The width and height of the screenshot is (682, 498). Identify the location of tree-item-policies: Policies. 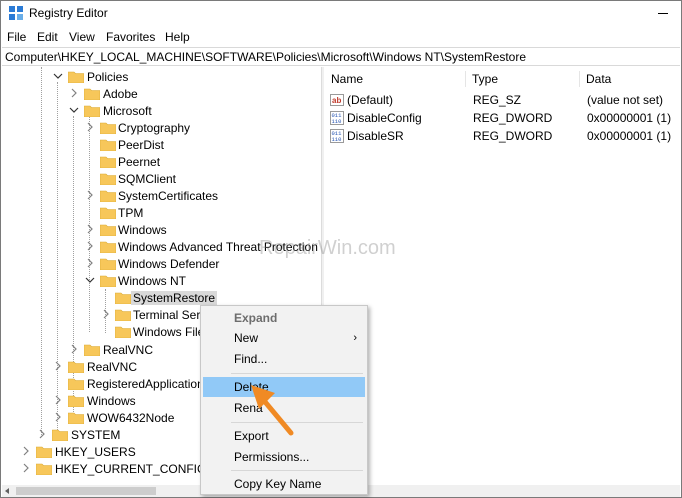
(161, 76).